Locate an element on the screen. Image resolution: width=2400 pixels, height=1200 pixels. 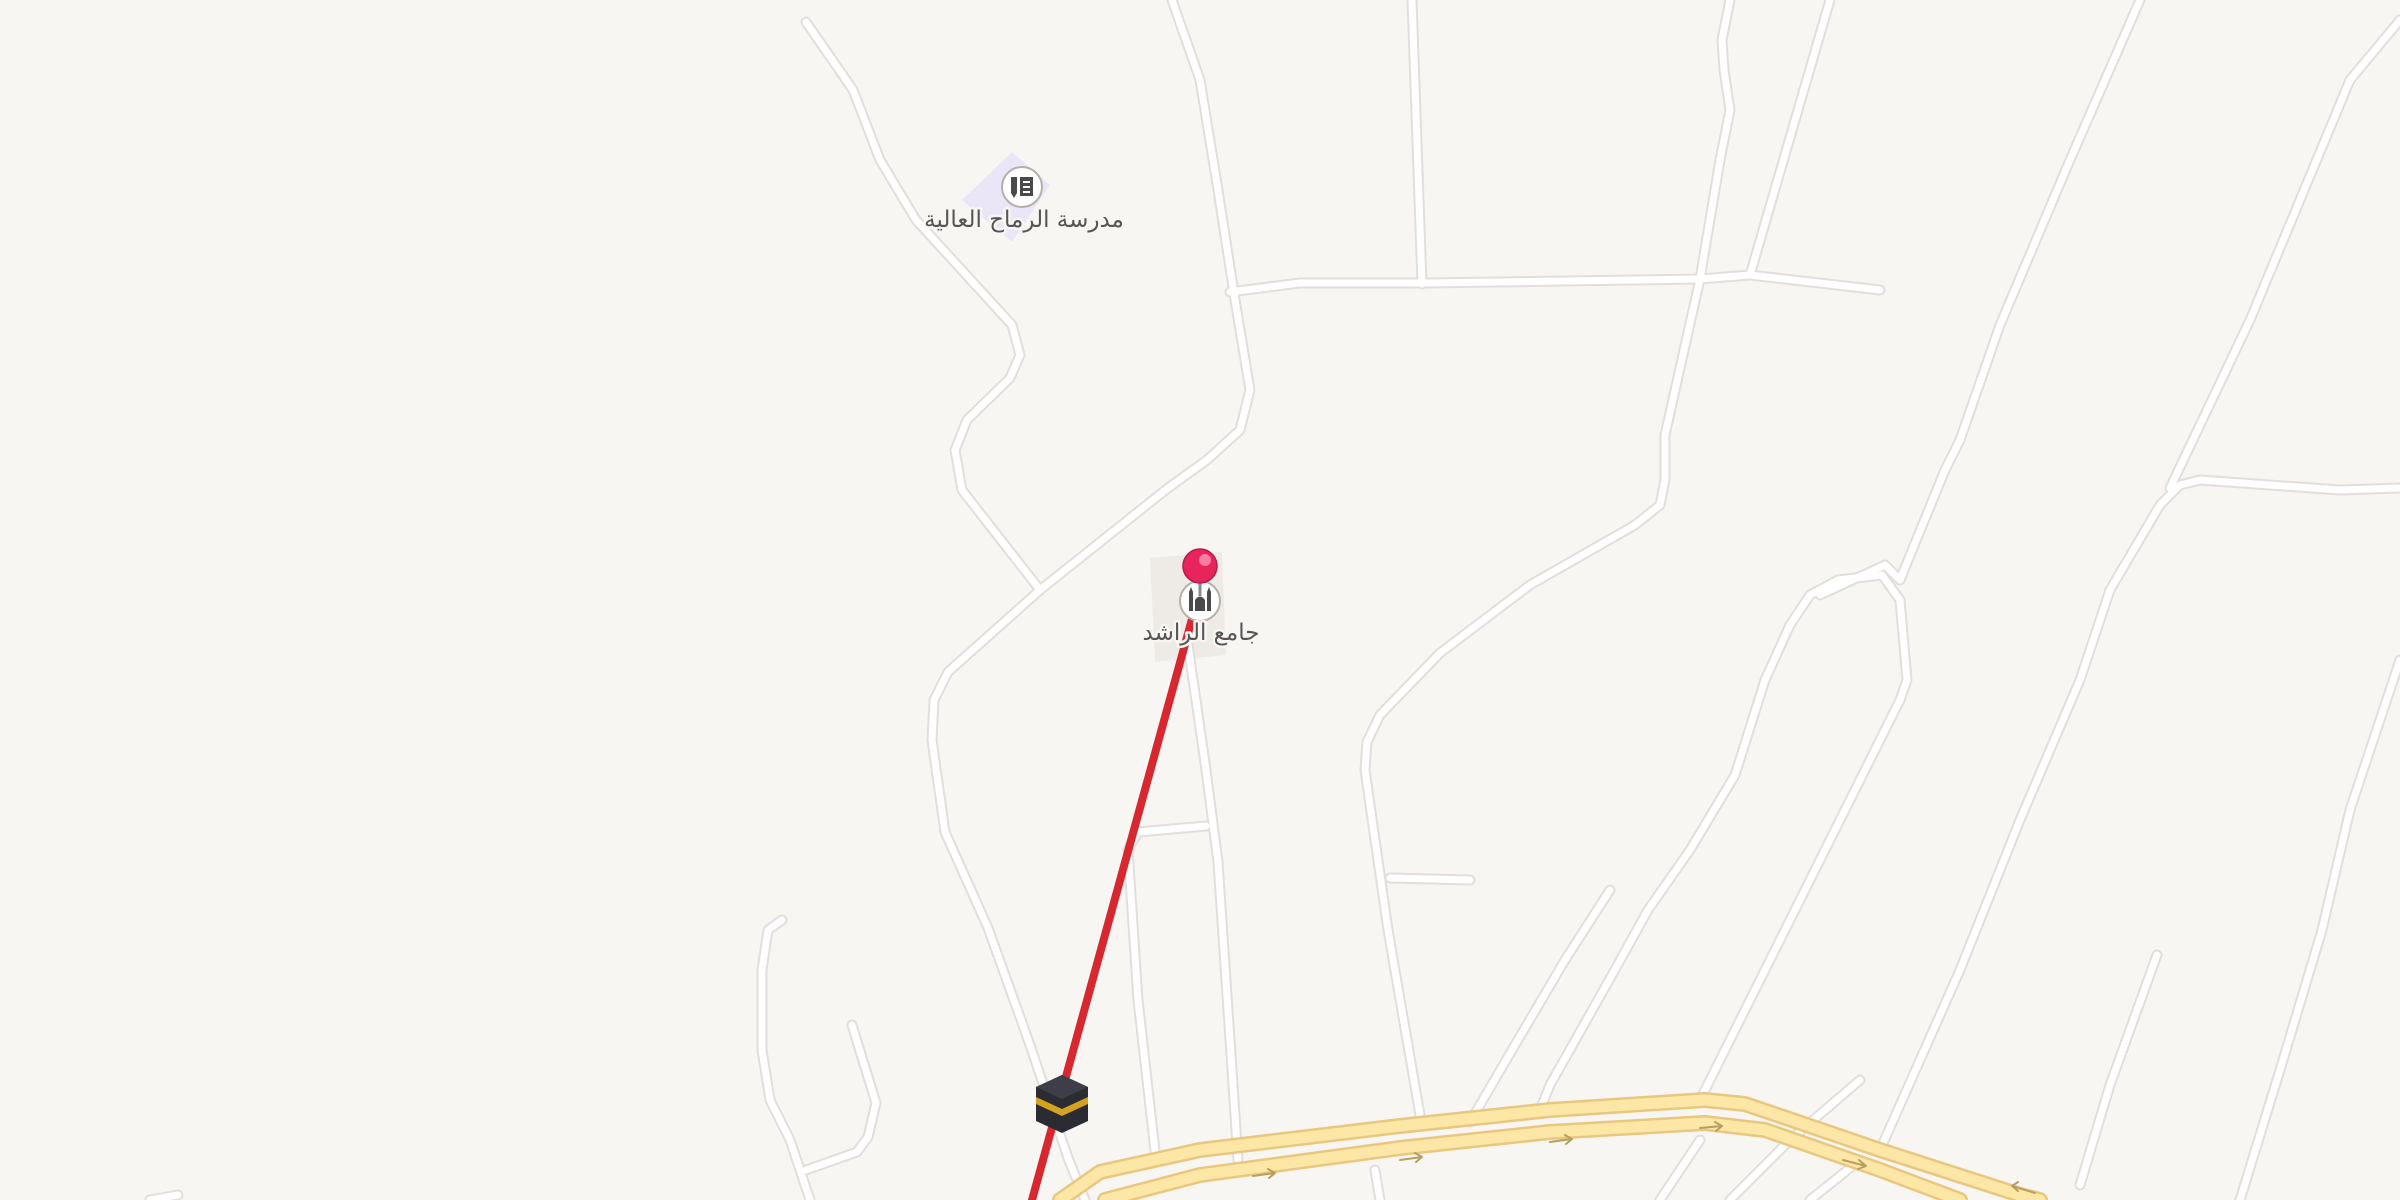
poi-school-label: مدرسة الرماح العالية is located at coordinates (1024, 220).